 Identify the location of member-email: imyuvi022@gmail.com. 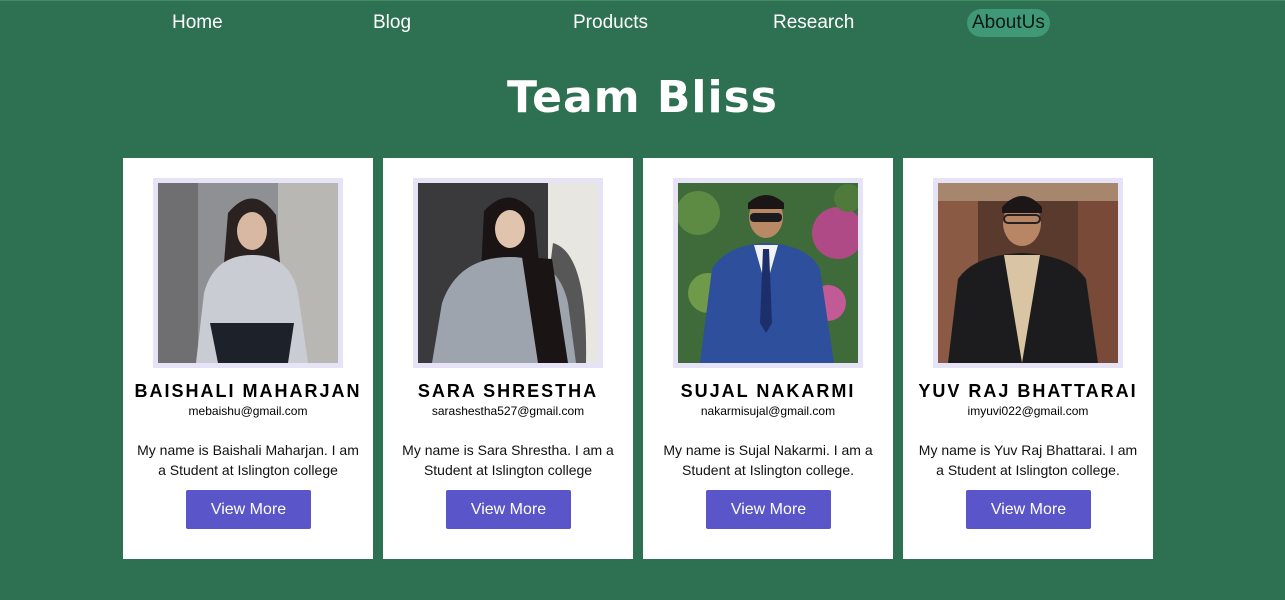
(1028, 411).